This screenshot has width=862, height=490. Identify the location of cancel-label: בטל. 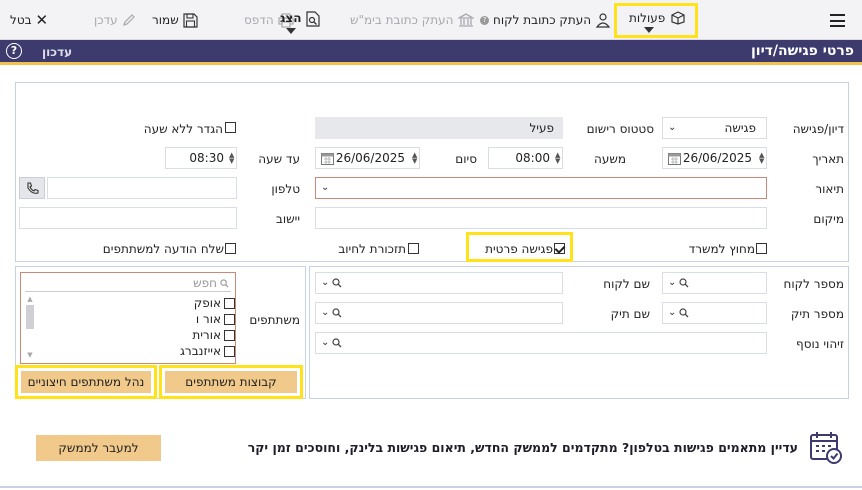
(21, 20).